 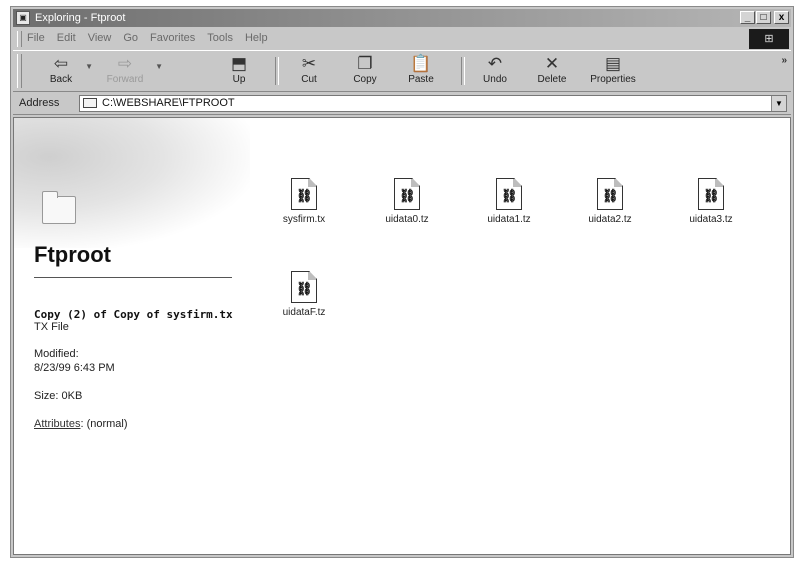 What do you see at coordinates (168, 103) in the screenshot?
I see `address-path: C:\WEBSHARE\FTPROOT` at bounding box center [168, 103].